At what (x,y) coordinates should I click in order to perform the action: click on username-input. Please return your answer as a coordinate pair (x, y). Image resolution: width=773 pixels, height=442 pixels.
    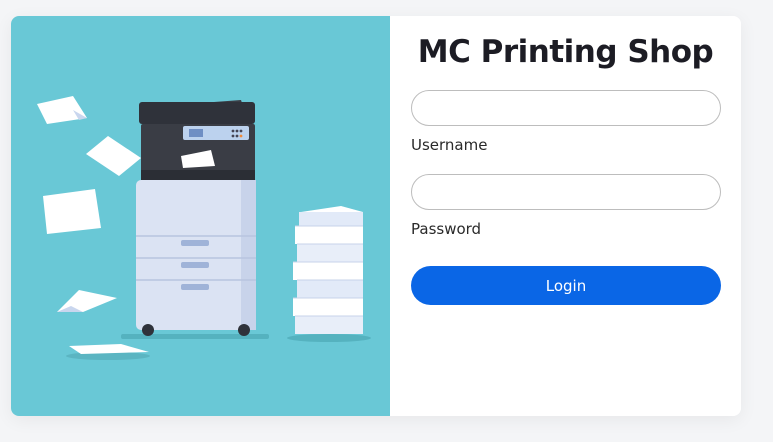
    Looking at the image, I should click on (566, 108).